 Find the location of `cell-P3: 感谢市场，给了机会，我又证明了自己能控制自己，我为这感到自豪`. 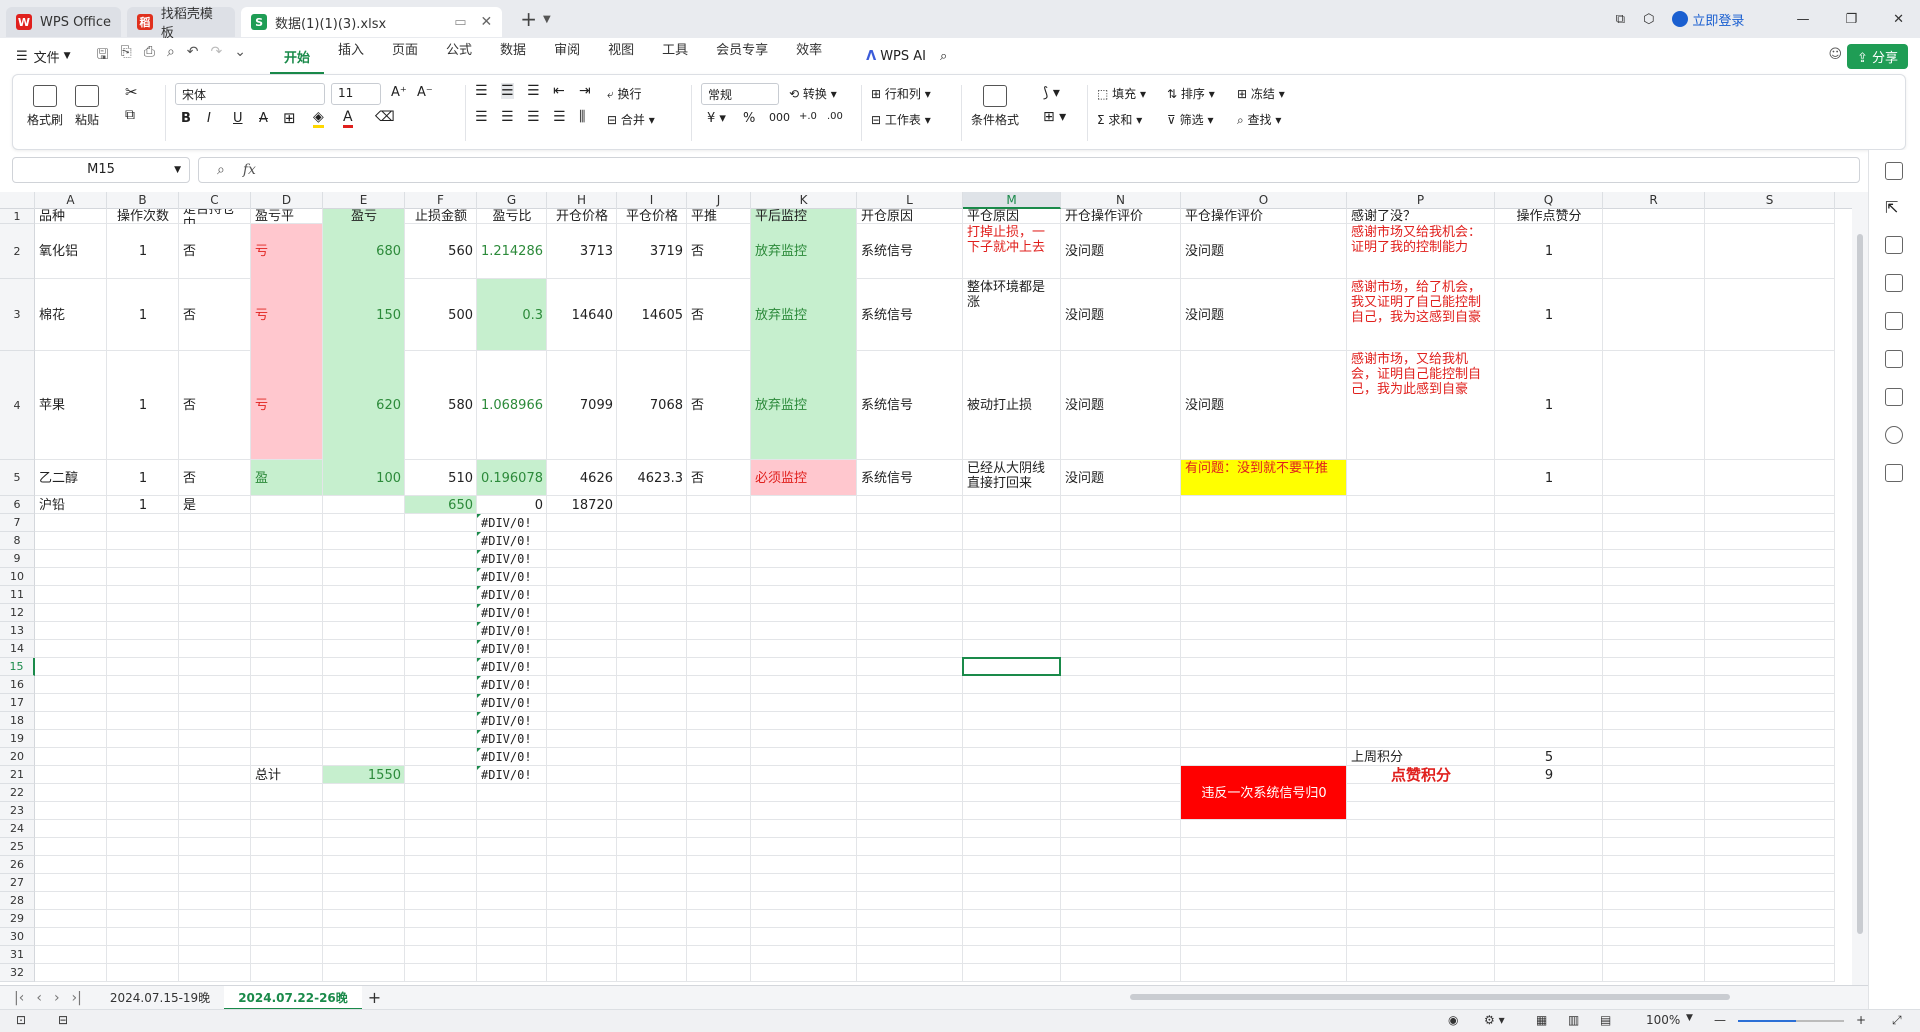

cell-P3: 感谢市场，给了机会，我又证明了自己能控制自己，我为这感到自豪 is located at coordinates (1421, 315).